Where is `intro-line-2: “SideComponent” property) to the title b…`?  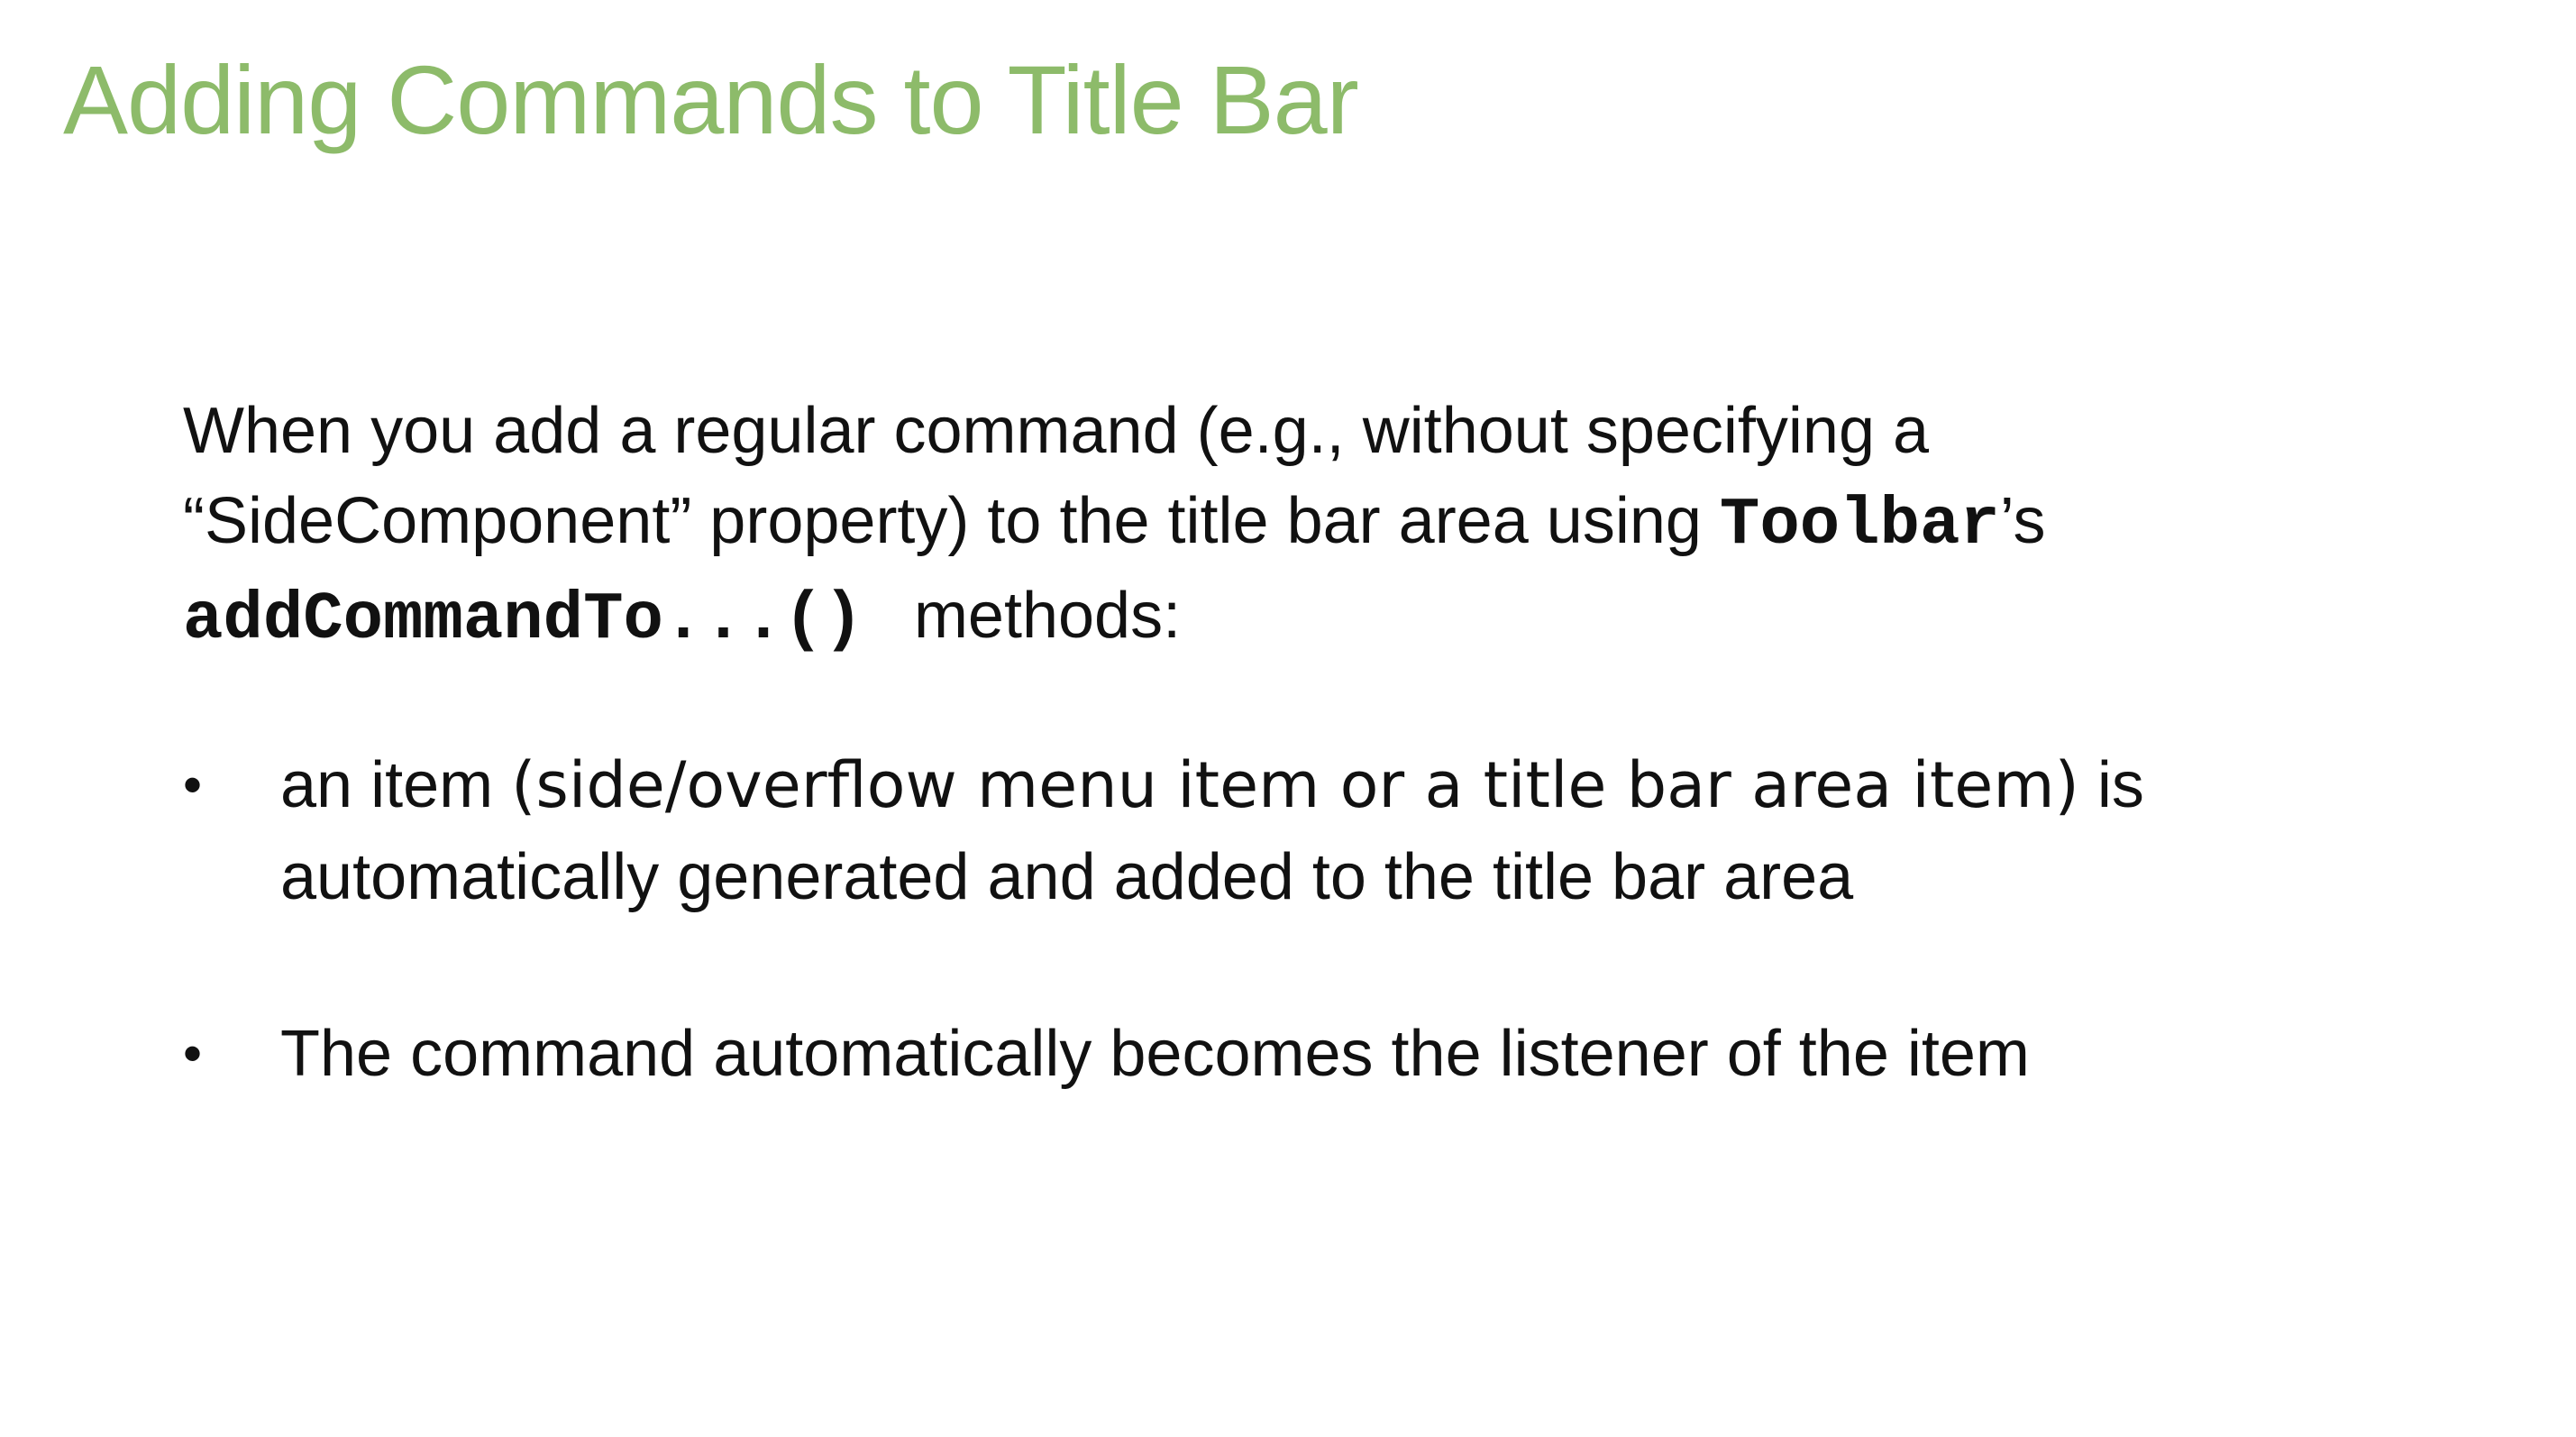 intro-line-2: “SideComponent” property) to the title b… is located at coordinates (1336, 524).